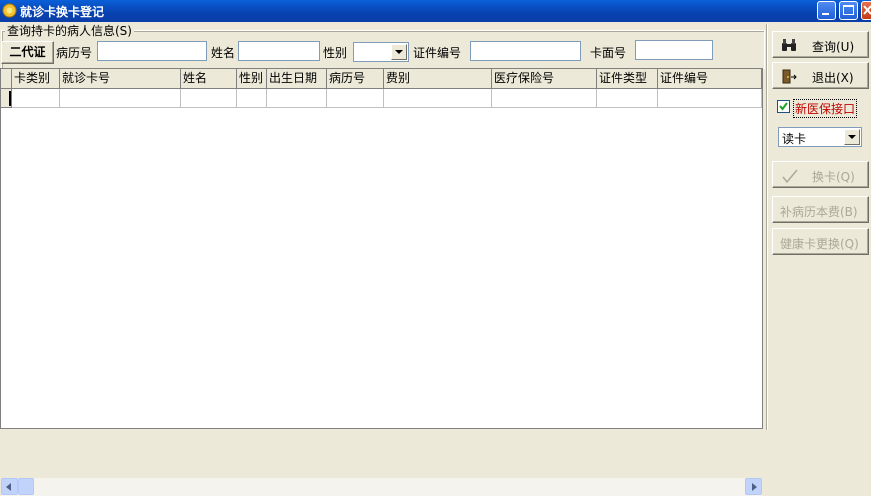  I want to click on health-card-swap-button: 健康卡更换(Q), so click(820, 241).